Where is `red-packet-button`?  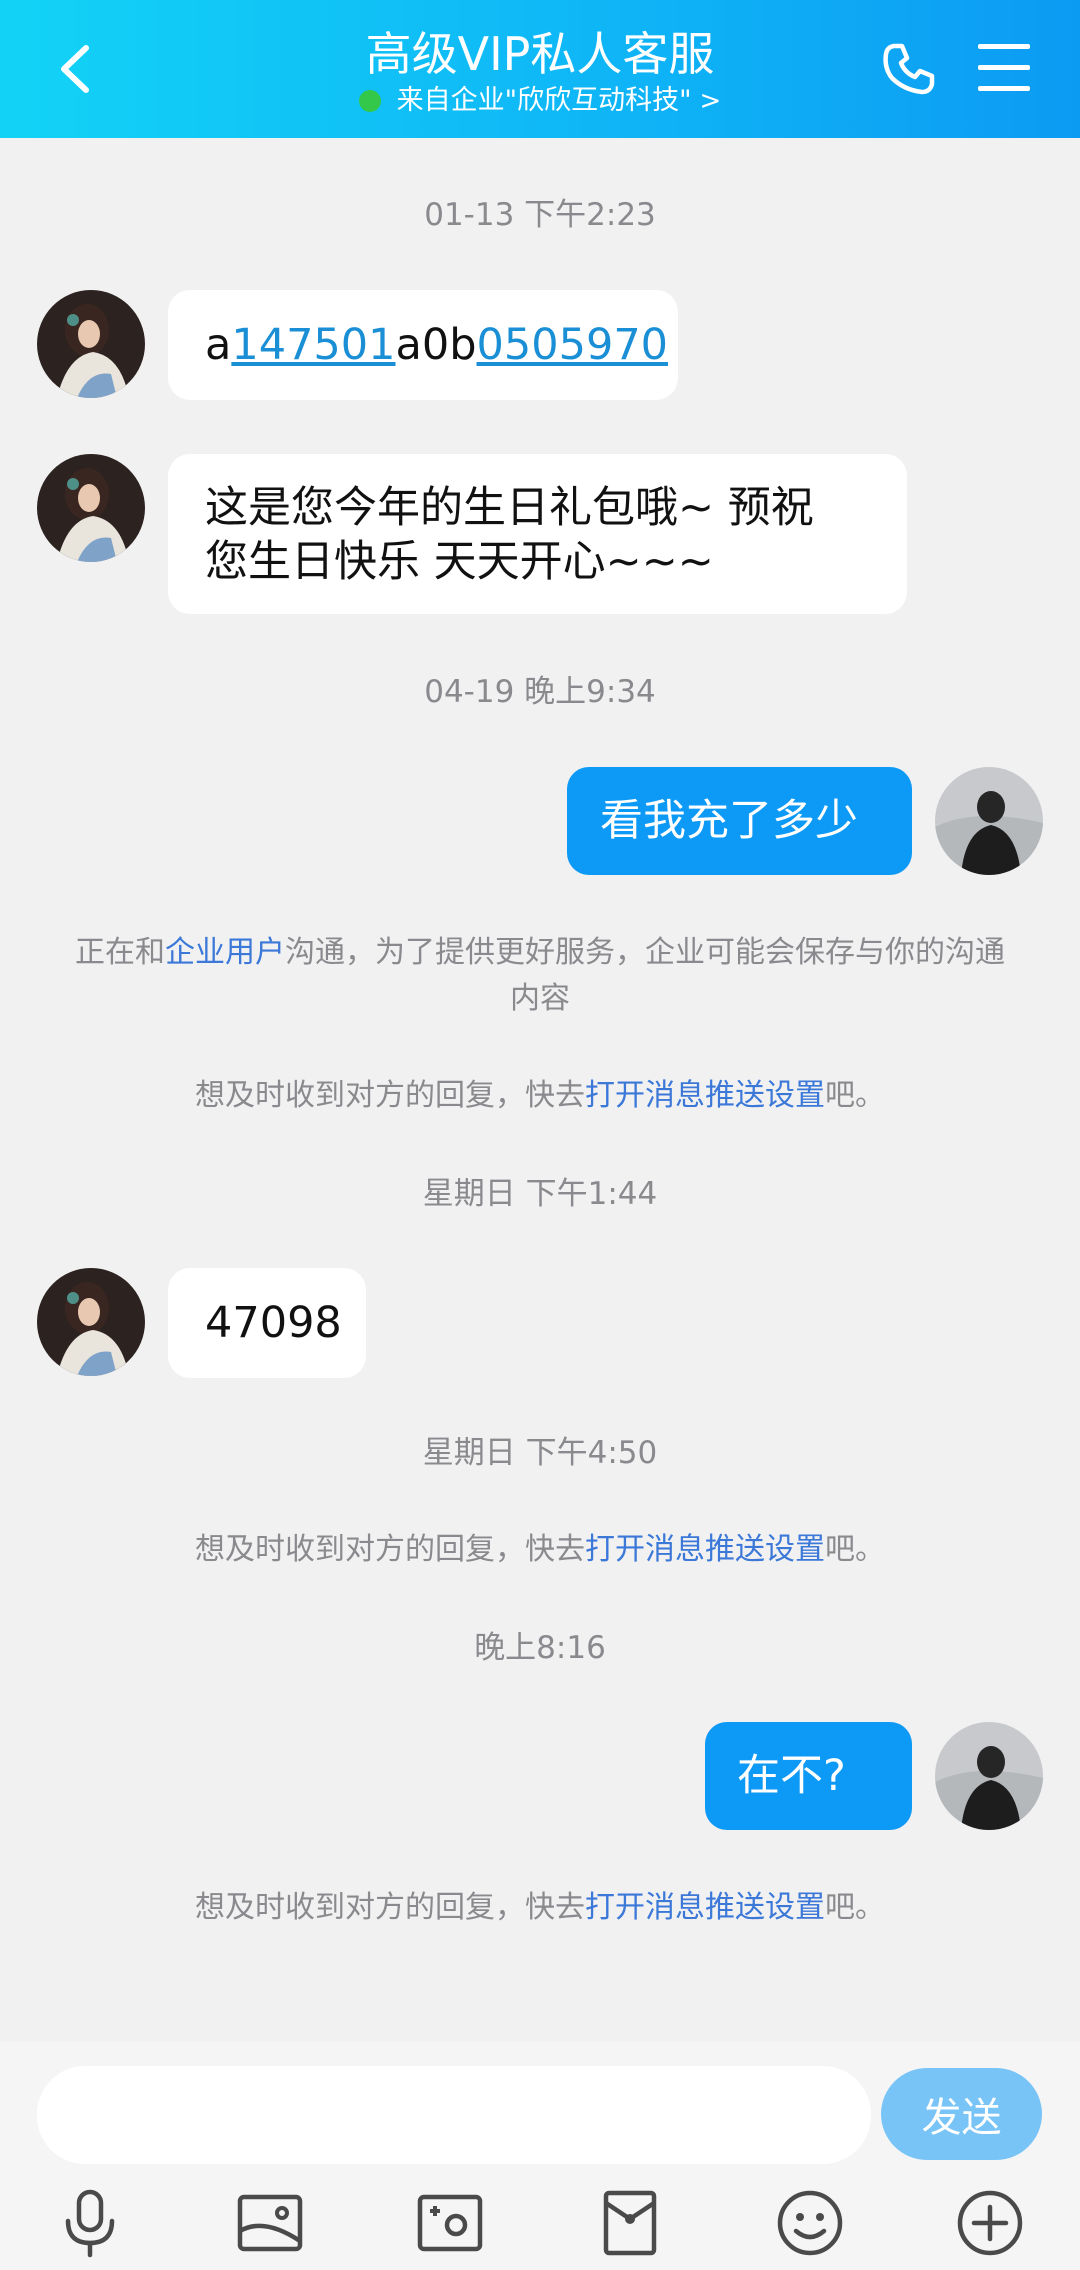 red-packet-button is located at coordinates (630, 2223).